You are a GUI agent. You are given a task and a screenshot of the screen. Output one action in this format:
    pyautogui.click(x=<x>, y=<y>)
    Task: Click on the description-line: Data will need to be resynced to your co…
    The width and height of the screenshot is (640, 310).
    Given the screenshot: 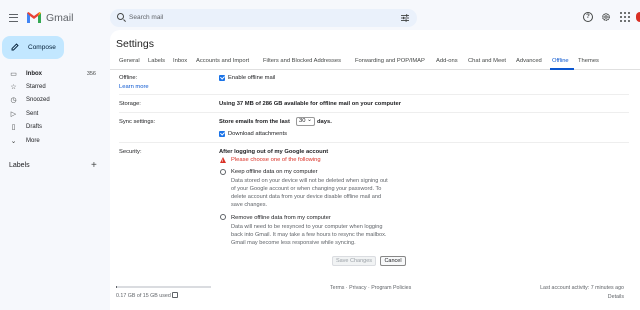 What is the action you would take?
    pyautogui.click(x=307, y=227)
    